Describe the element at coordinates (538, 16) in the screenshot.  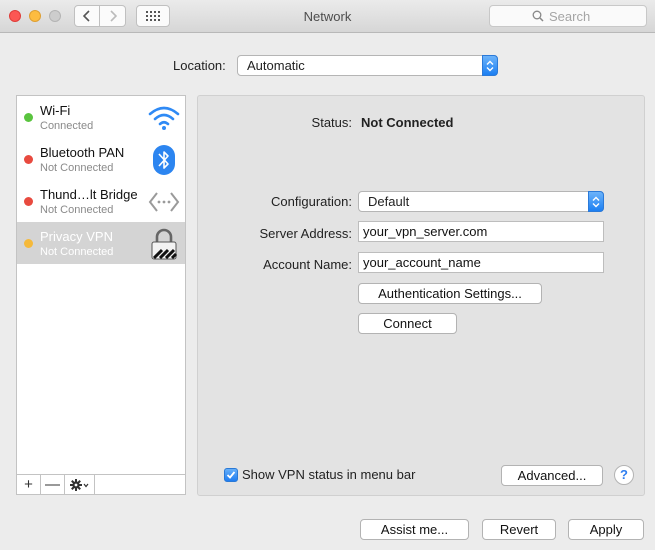
I see `search-icon` at that location.